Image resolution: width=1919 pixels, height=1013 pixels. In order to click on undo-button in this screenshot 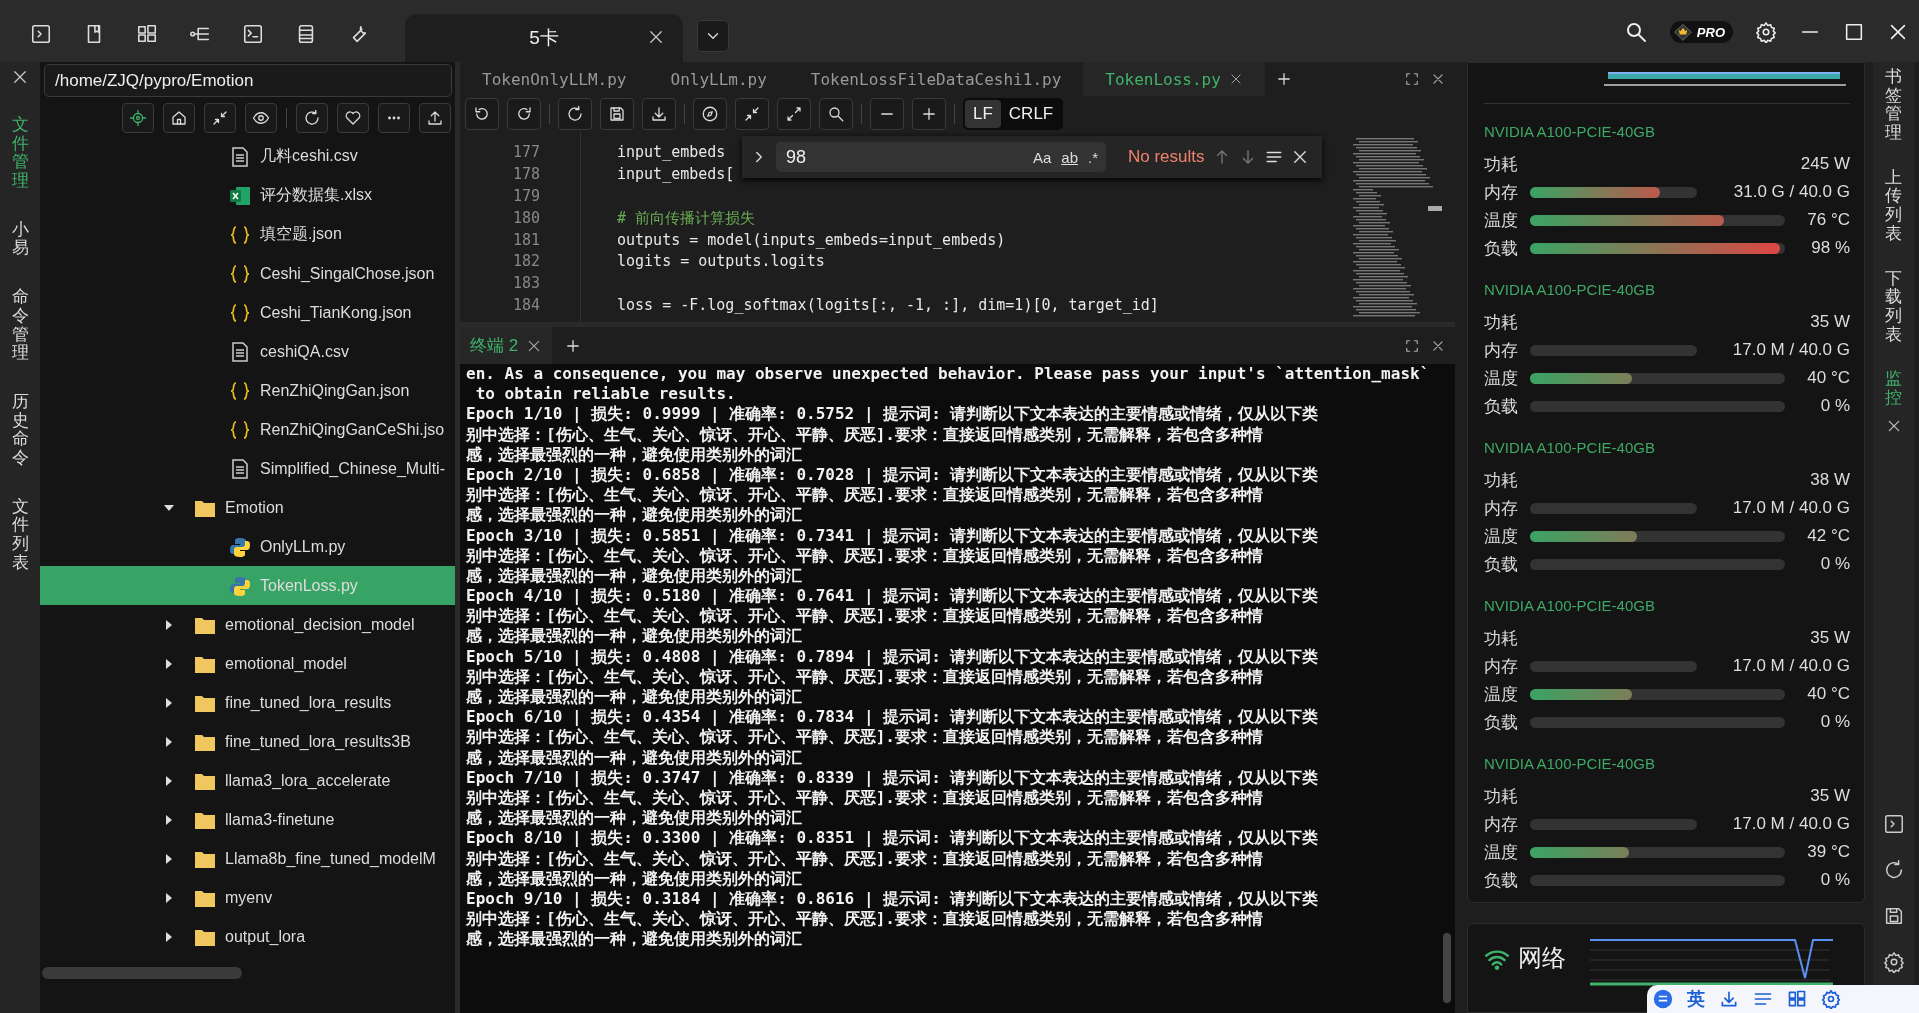, I will do `click(482, 114)`.